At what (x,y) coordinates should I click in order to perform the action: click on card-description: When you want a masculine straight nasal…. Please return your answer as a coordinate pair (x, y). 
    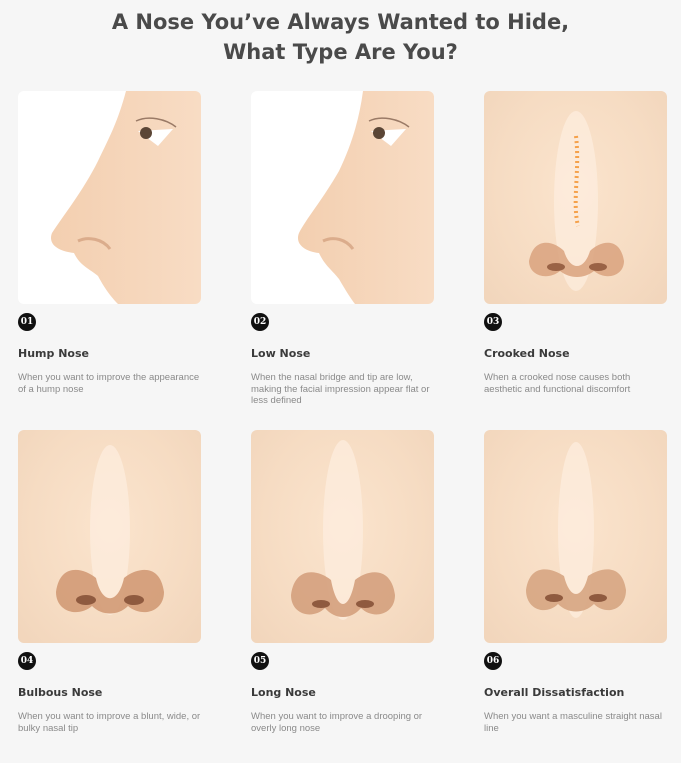
    Looking at the image, I should click on (573, 722).